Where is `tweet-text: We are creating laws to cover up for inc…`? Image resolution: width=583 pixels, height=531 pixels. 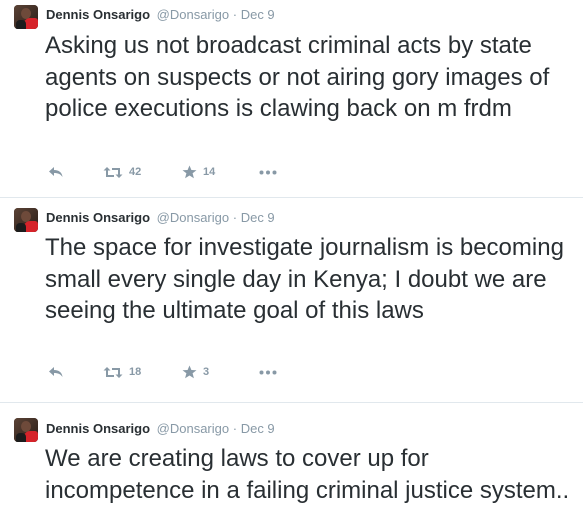
tweet-text: We are creating laws to cover up for inc… is located at coordinates (307, 474).